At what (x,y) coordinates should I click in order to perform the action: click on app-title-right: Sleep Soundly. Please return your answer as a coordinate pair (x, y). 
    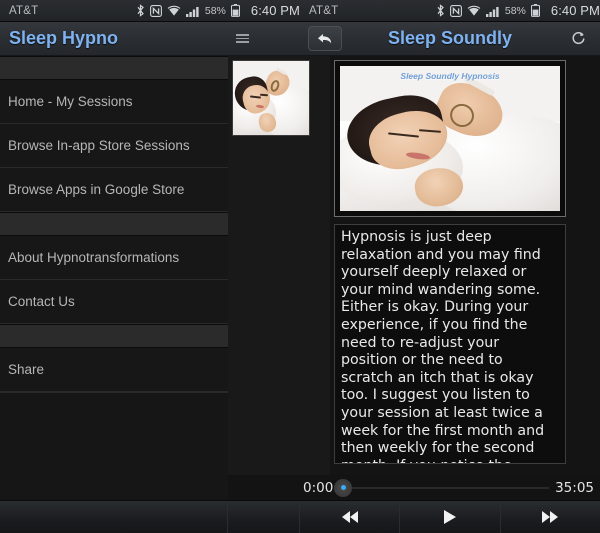
    Looking at the image, I should click on (450, 38).